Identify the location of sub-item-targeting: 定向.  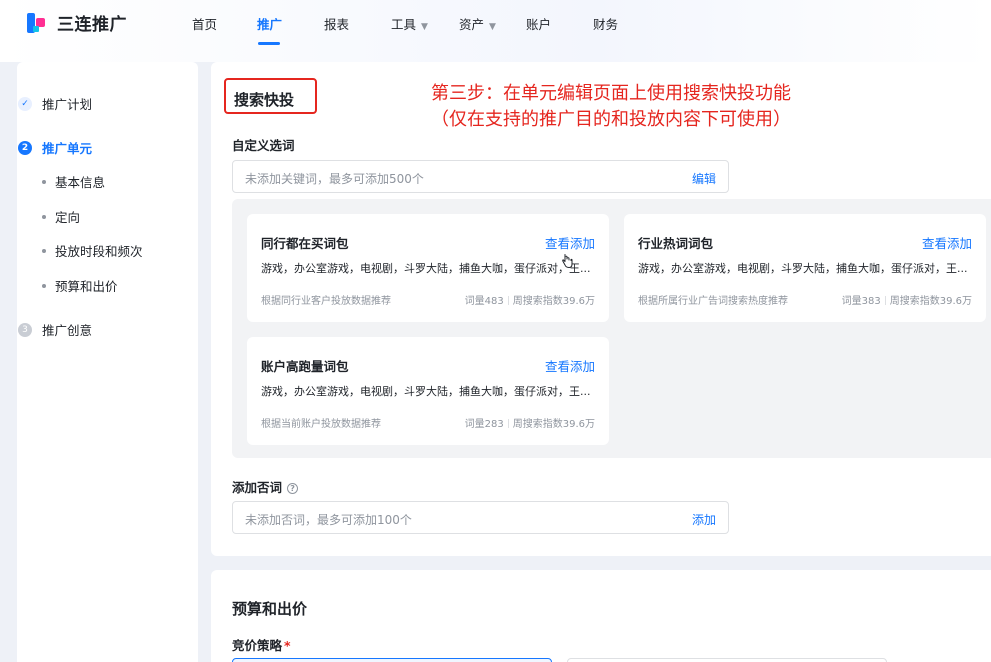
(61, 216).